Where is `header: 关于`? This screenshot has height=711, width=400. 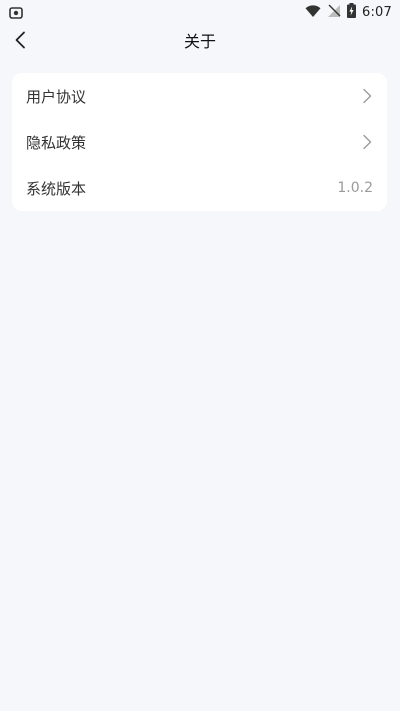 header: 关于 is located at coordinates (200, 42).